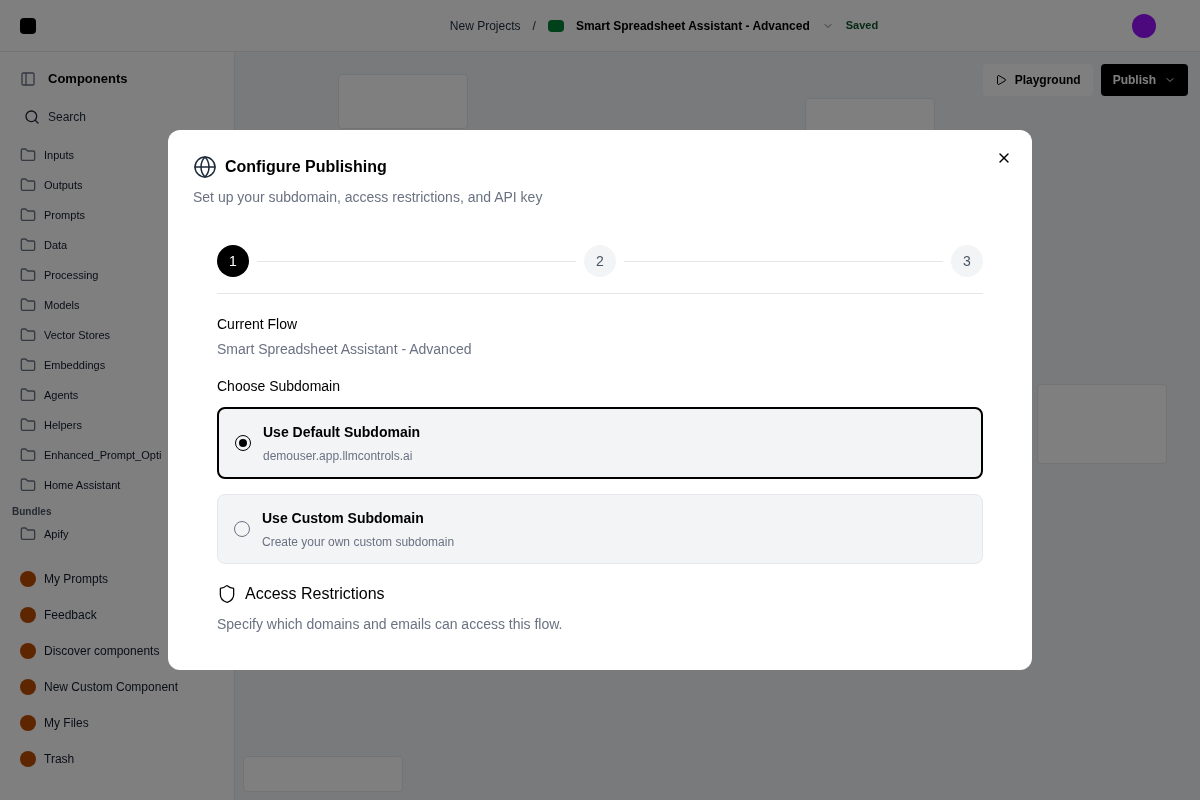 The height and width of the screenshot is (800, 1200). What do you see at coordinates (102, 651) in the screenshot?
I see `sidebar-item: Discover components` at bounding box center [102, 651].